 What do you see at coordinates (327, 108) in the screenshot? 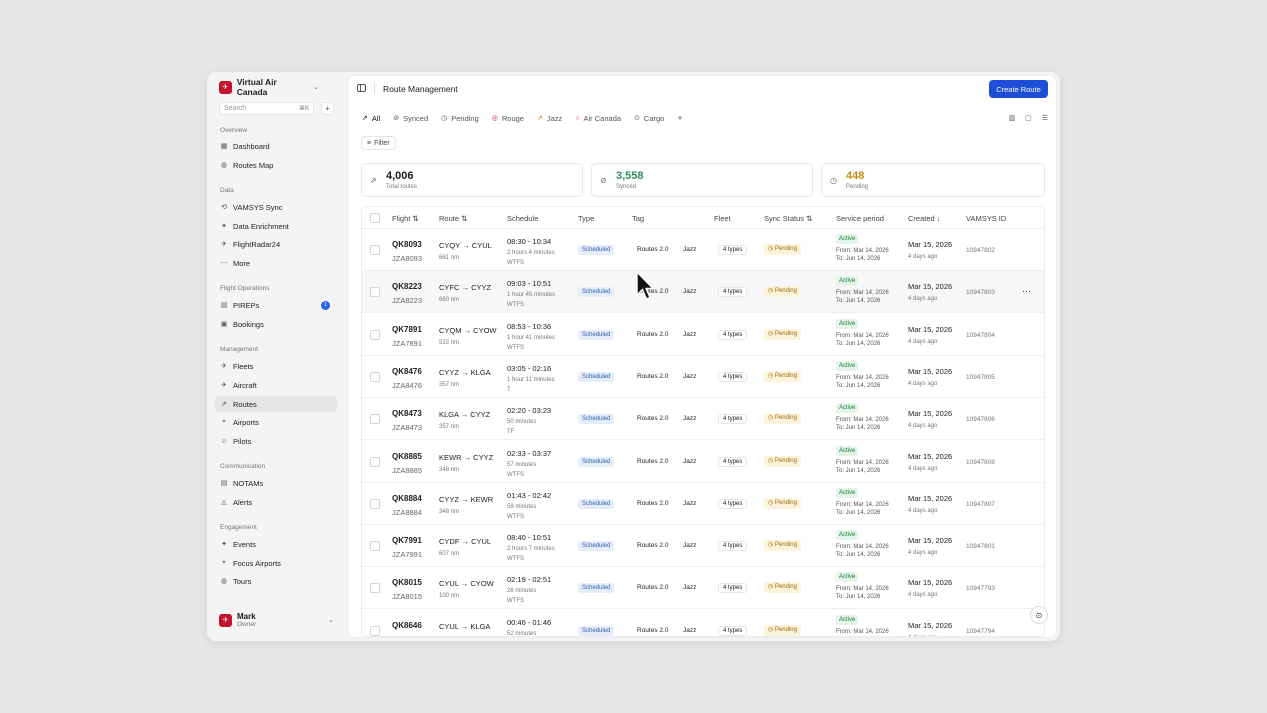
I see `add-button: +` at bounding box center [327, 108].